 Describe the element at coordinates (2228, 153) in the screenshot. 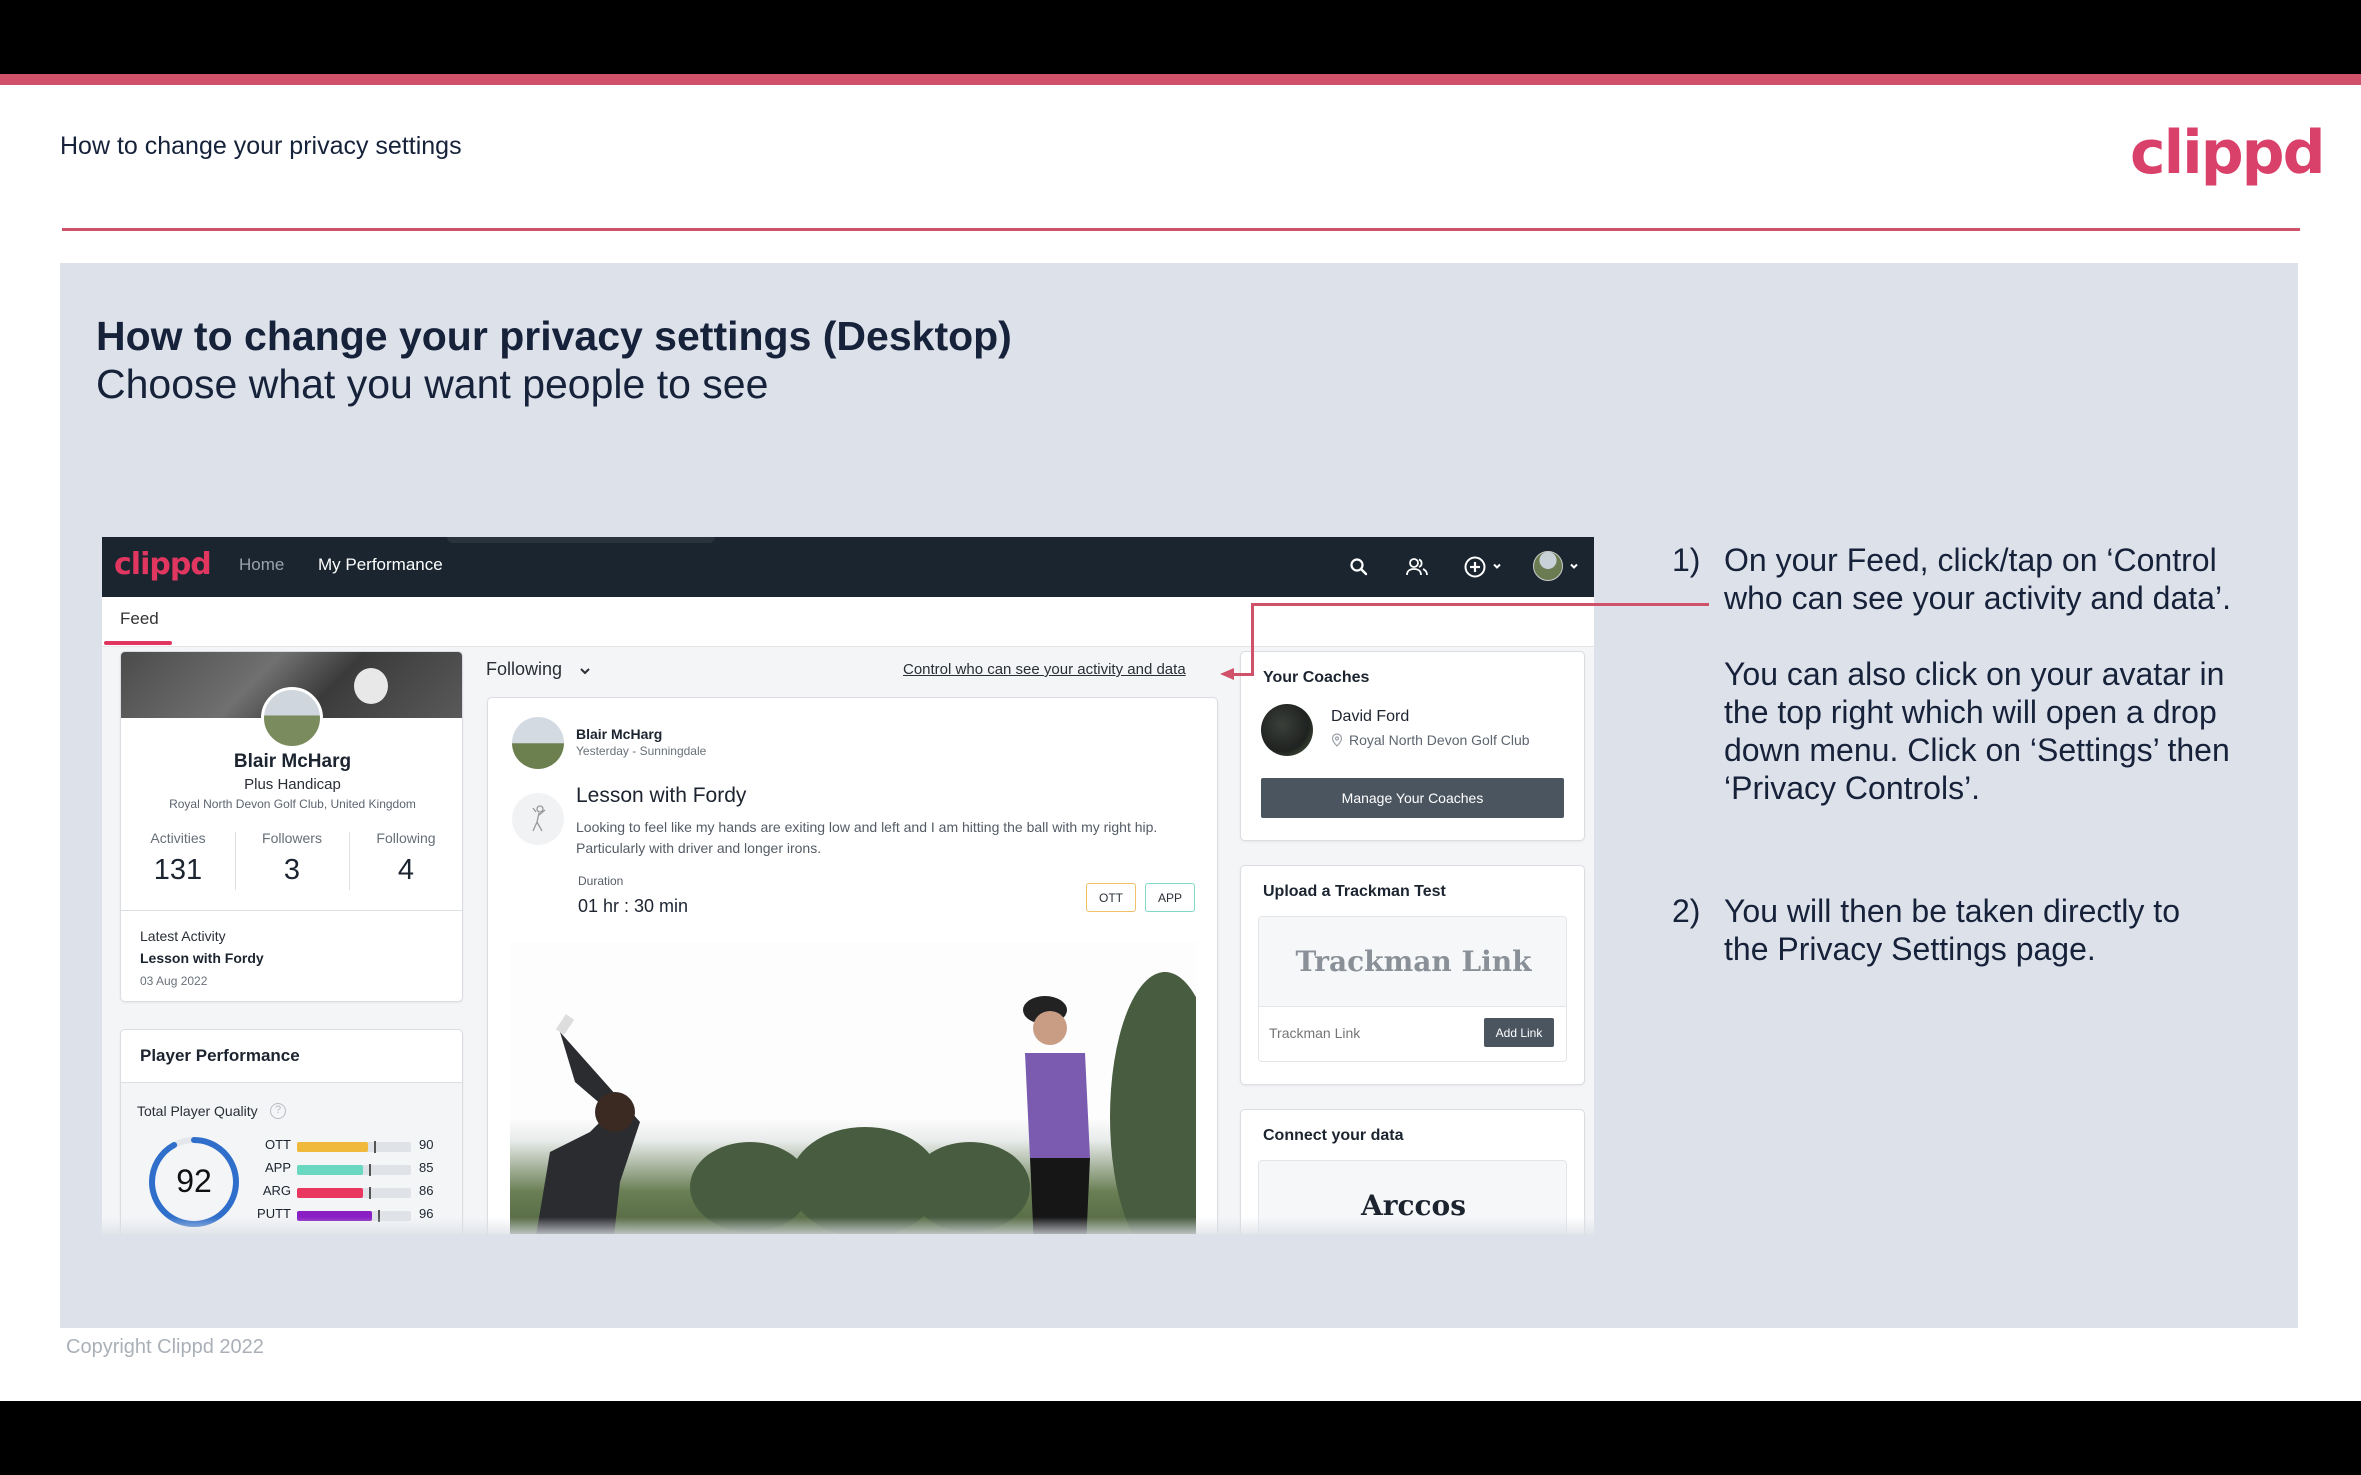

I see `brand-logo: clippd` at that location.